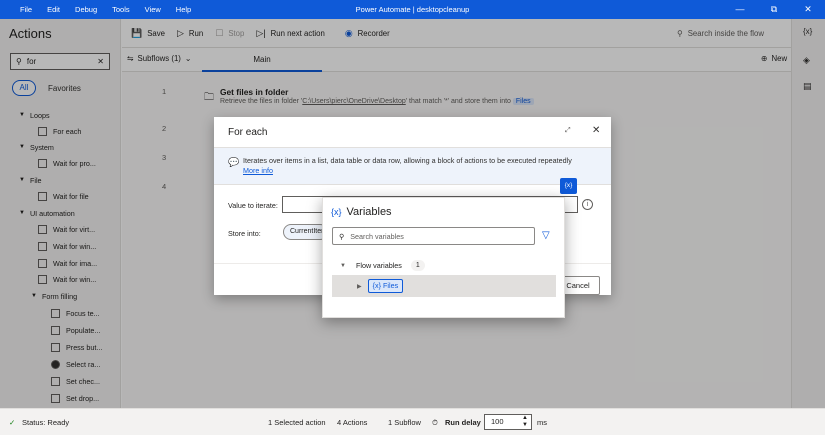 This screenshot has height=435, width=825. Describe the element at coordinates (568, 186) in the screenshot. I see `insert-variable-button: {x}` at that location.